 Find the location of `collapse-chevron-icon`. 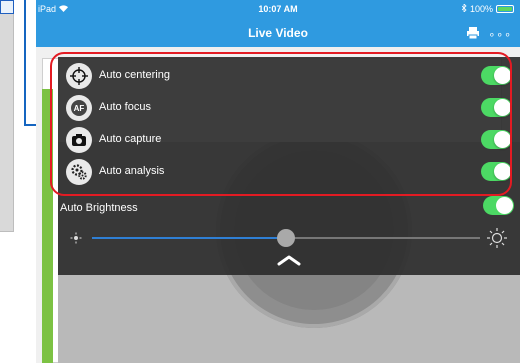

collapse-chevron-icon is located at coordinates (289, 260).